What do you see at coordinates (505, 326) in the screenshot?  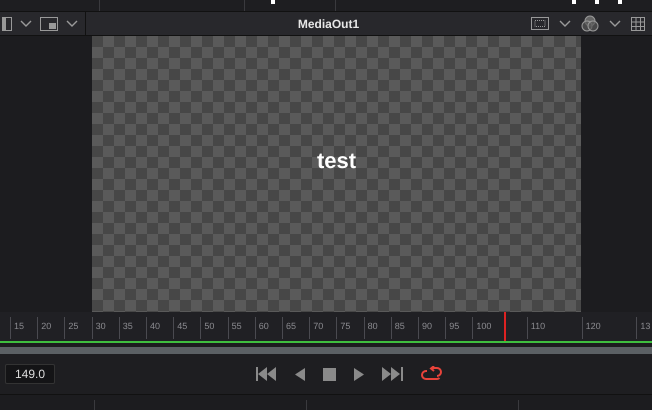 I see `playhead` at bounding box center [505, 326].